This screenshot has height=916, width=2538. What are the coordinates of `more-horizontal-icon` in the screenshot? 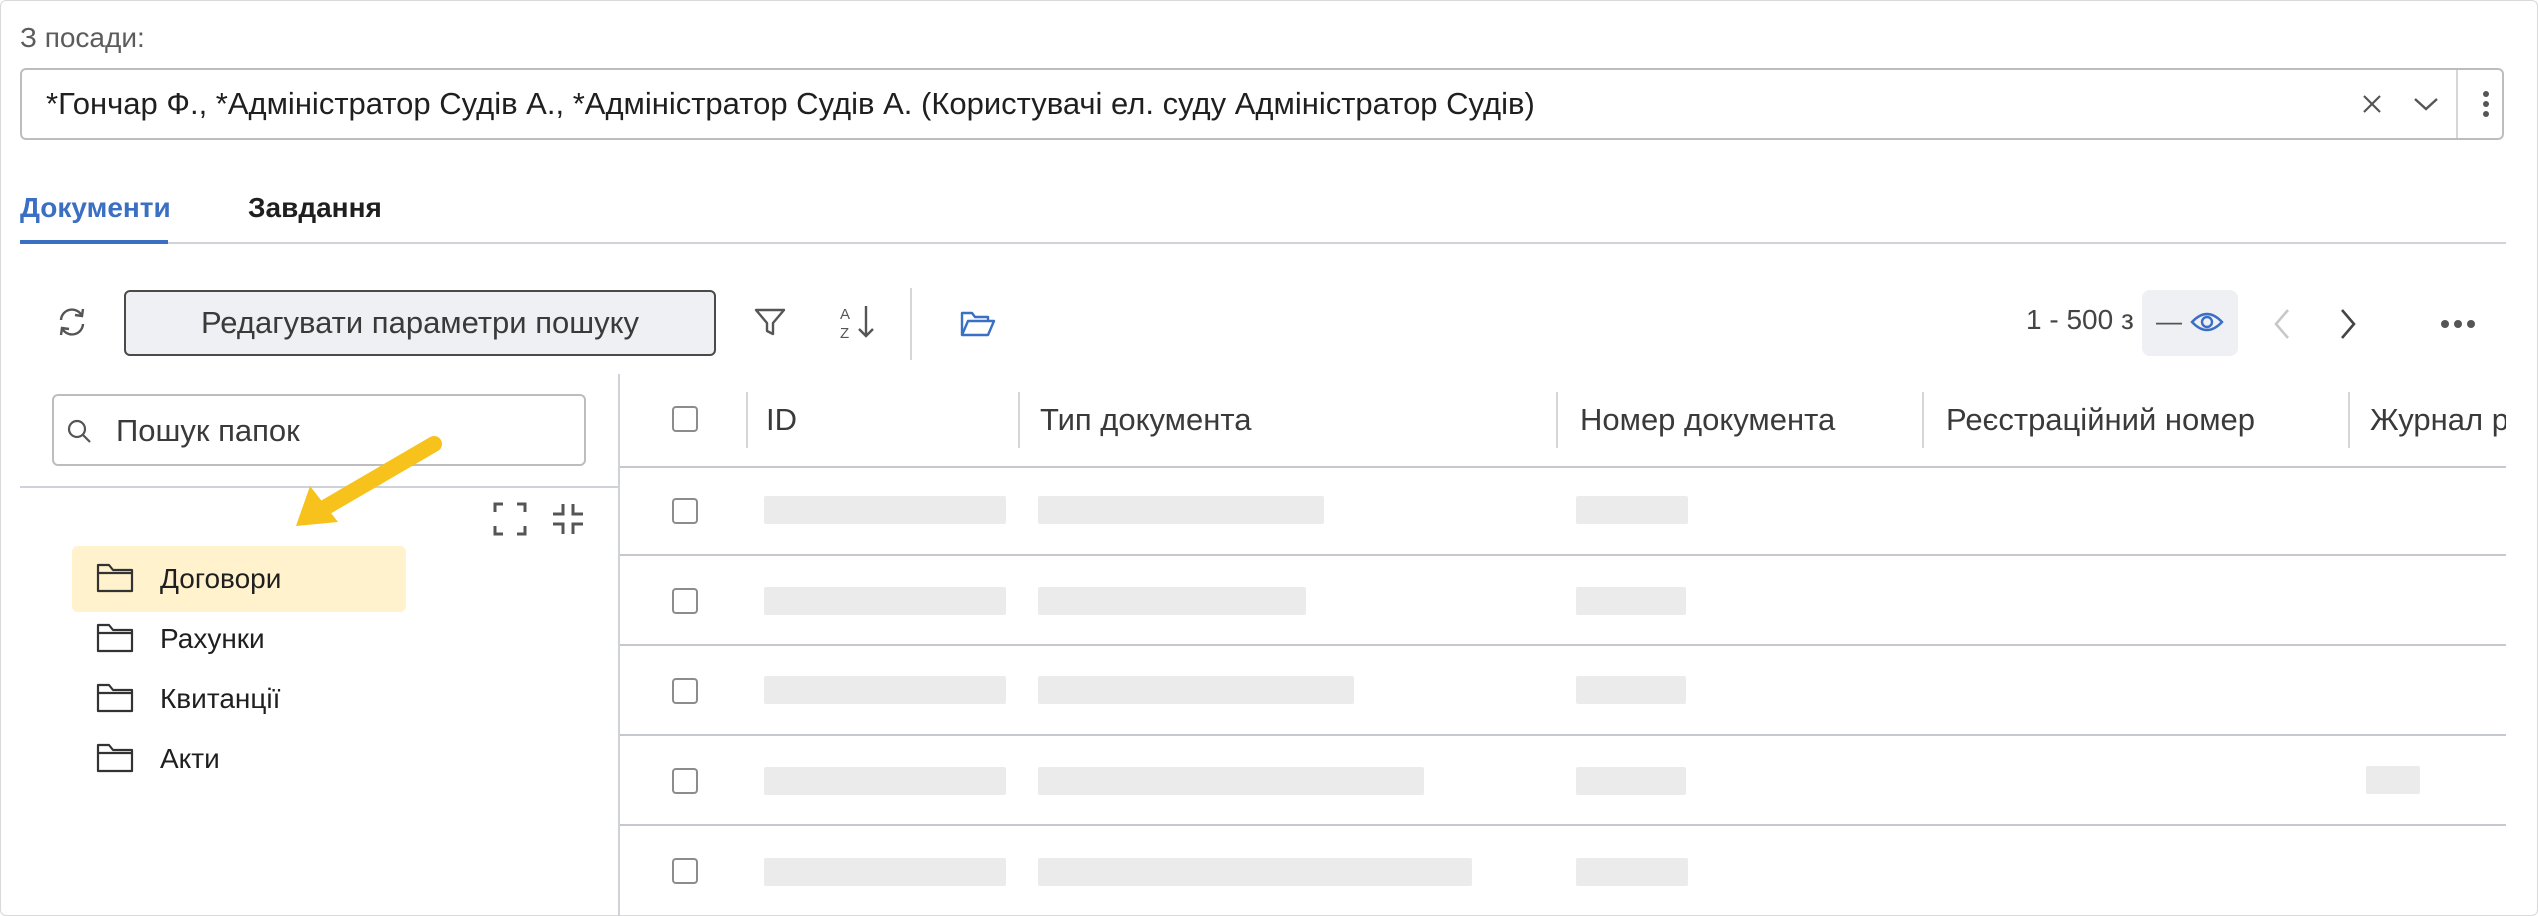 It's located at (2458, 324).